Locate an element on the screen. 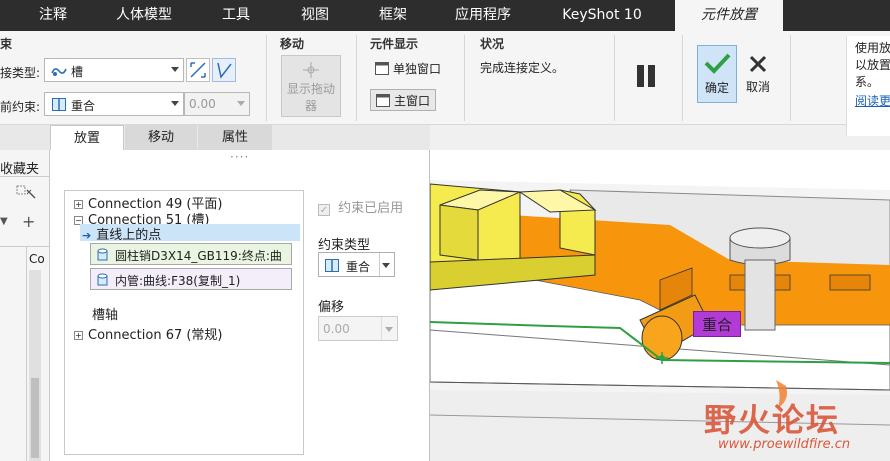 This screenshot has height=461, width=890. help-read-more-link: 阅读更 is located at coordinates (872, 101).